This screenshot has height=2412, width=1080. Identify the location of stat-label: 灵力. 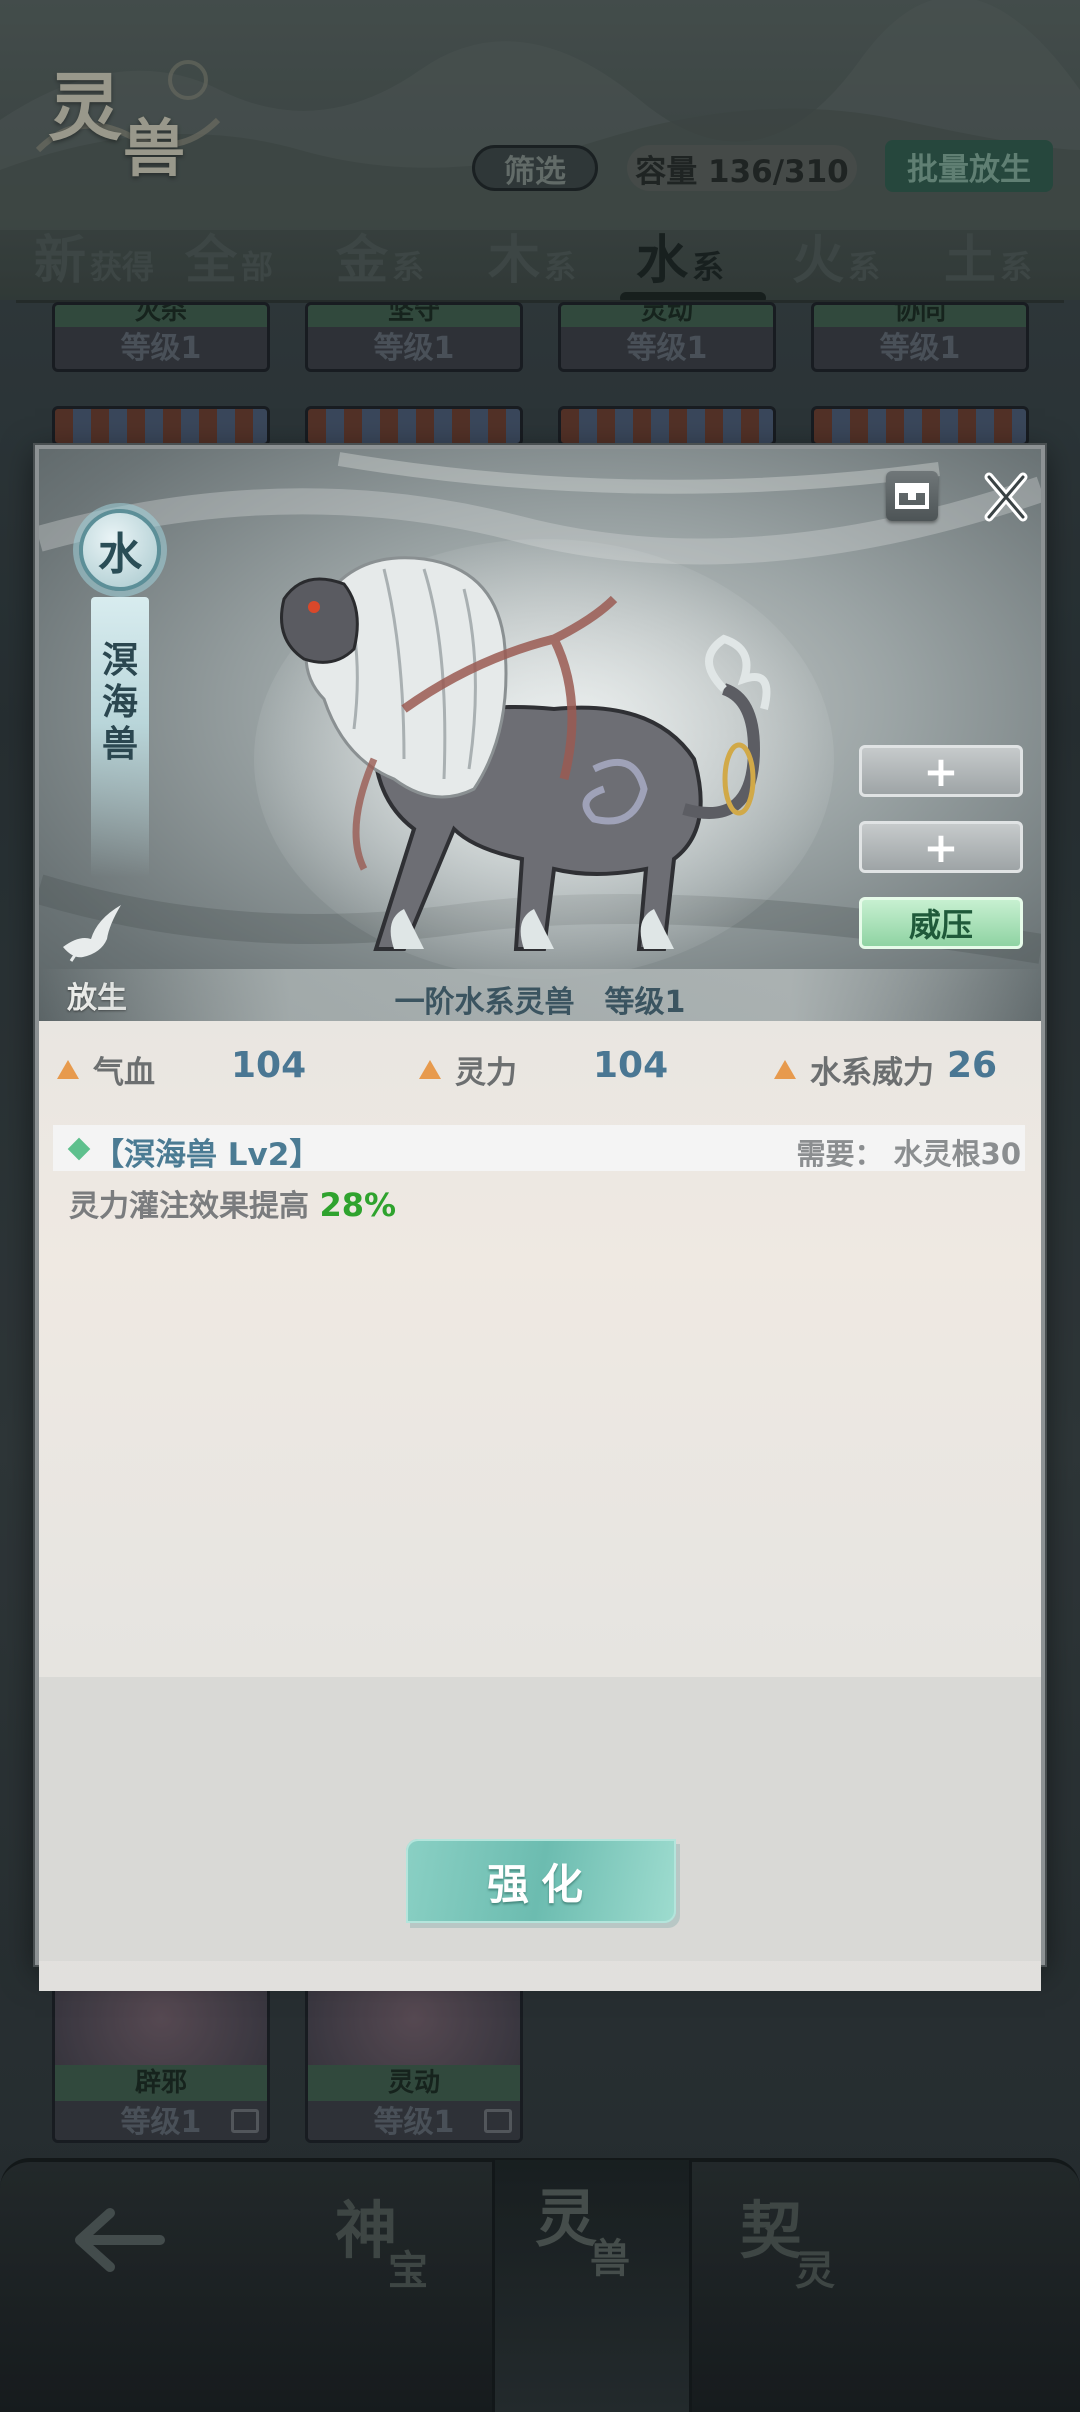
(486, 1072).